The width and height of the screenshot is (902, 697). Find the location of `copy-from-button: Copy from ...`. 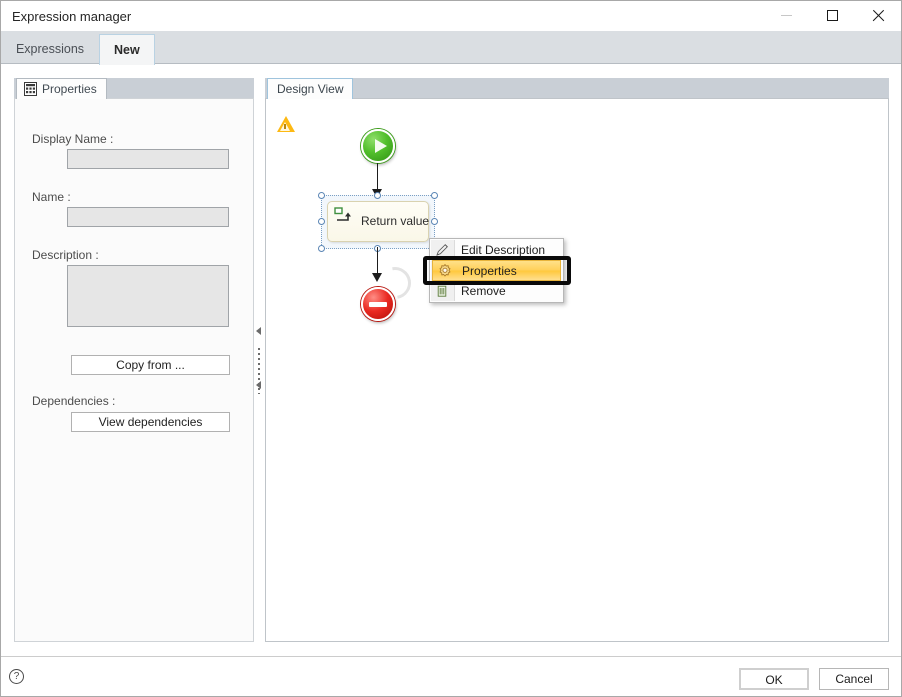

copy-from-button: Copy from ... is located at coordinates (150, 365).